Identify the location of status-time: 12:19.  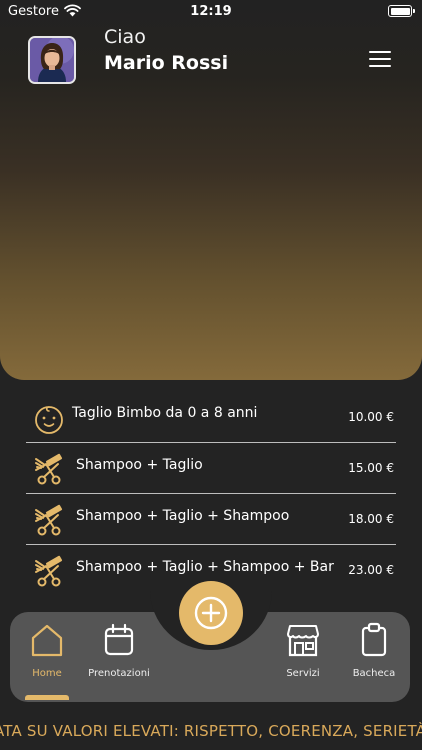
(211, 11).